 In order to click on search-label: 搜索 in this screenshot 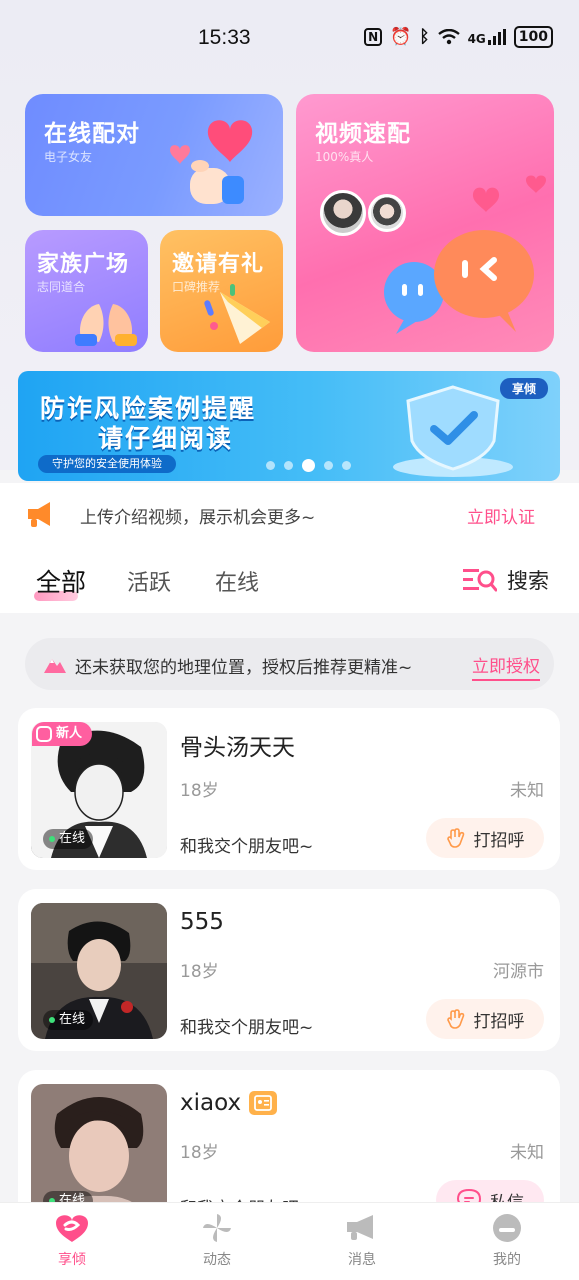, I will do `click(528, 581)`.